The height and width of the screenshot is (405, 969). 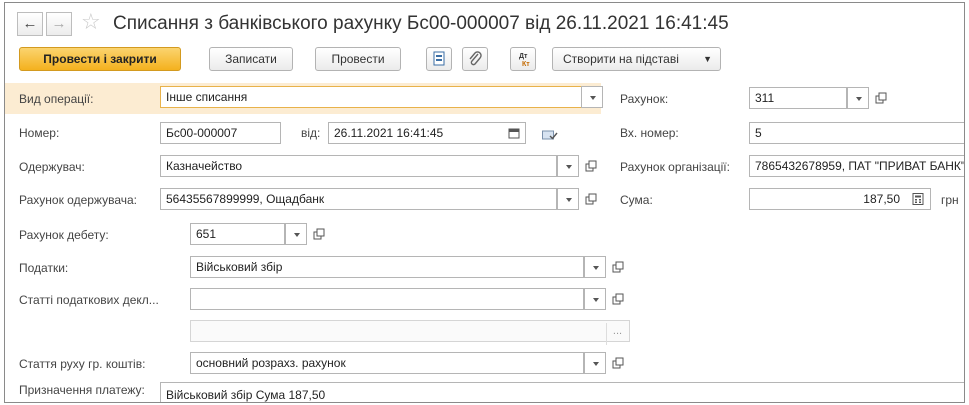 What do you see at coordinates (220, 133) in the screenshot?
I see `number-field: Бс00-000007` at bounding box center [220, 133].